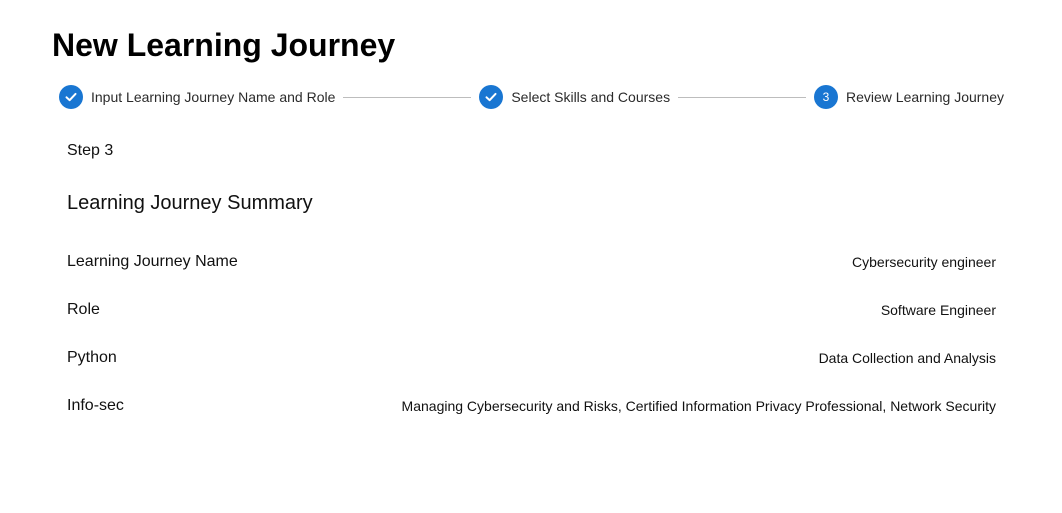 The image size is (1062, 513). What do you see at coordinates (924, 262) in the screenshot?
I see `row-value: Cybersecurity engineer` at bounding box center [924, 262].